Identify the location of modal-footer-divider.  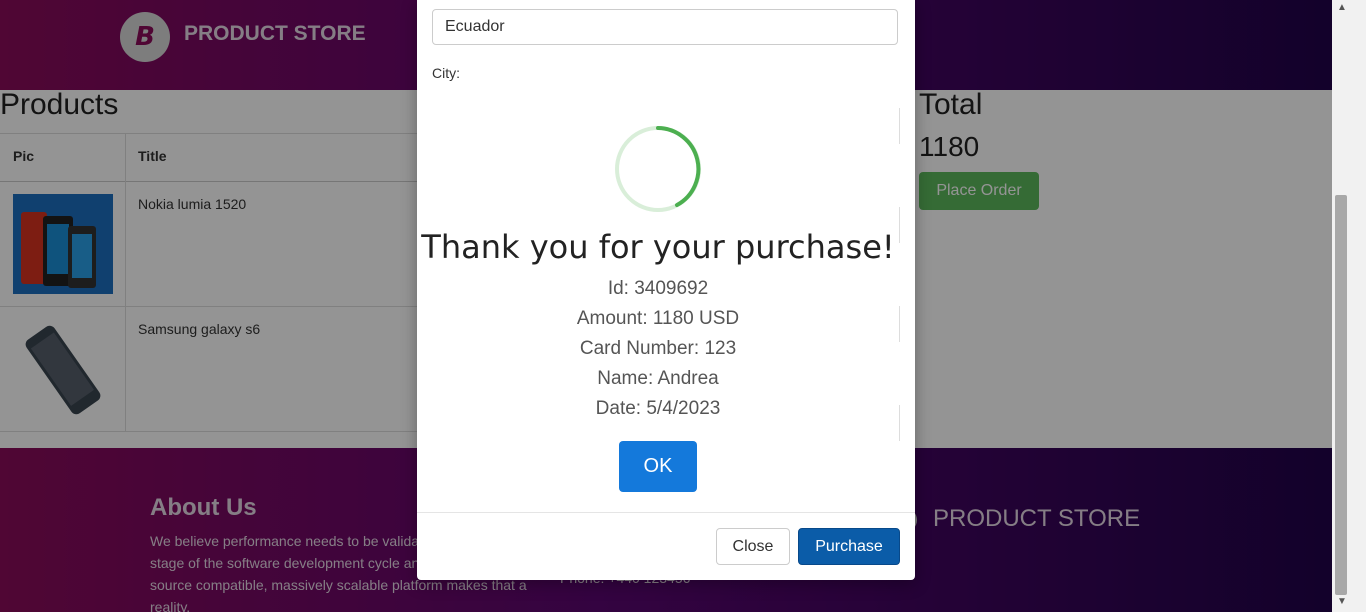
(666, 512).